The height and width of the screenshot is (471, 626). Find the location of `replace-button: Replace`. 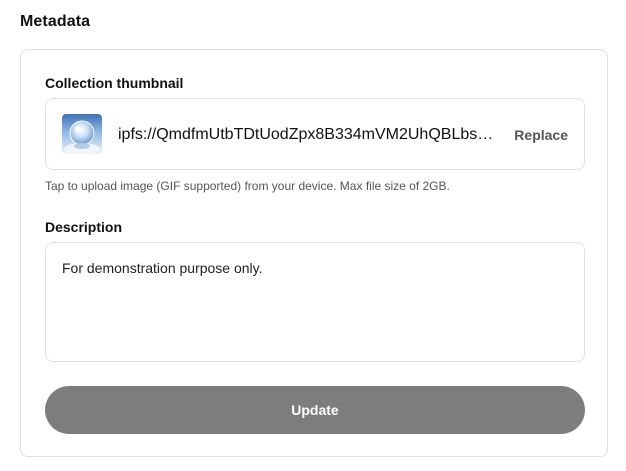

replace-button: Replace is located at coordinates (541, 135).